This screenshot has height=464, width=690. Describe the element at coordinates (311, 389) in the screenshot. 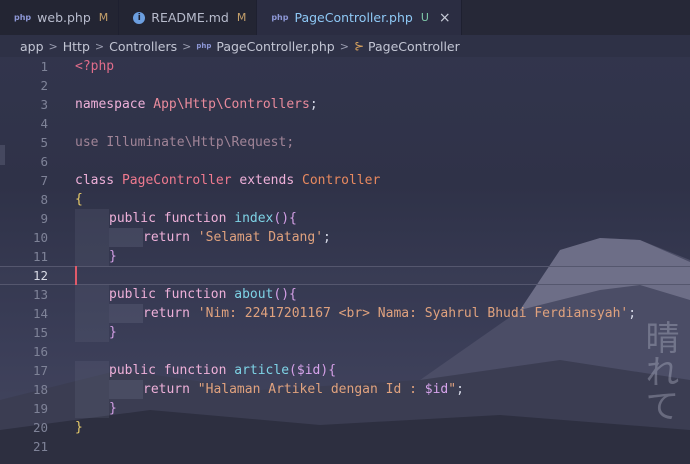

I see `string-literal: "Halaman Artikel dengan Id :` at that location.